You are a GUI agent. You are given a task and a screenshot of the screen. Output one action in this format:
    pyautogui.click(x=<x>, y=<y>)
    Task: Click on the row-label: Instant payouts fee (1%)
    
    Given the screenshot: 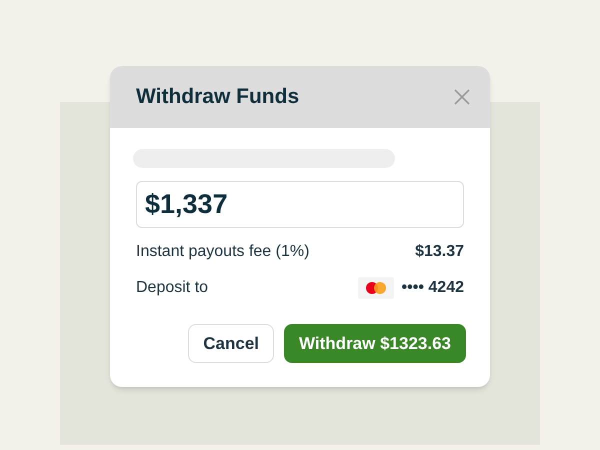 What is the action you would take?
    pyautogui.click(x=223, y=252)
    